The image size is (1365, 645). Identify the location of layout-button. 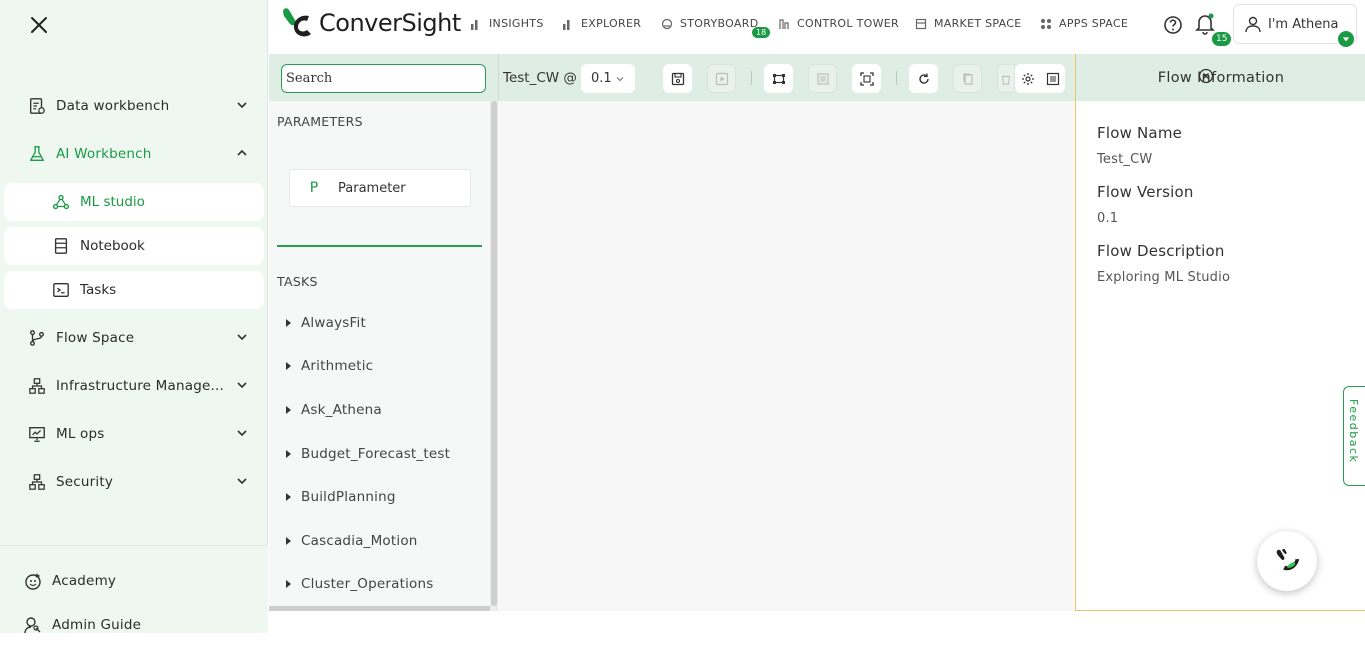
(822, 78).